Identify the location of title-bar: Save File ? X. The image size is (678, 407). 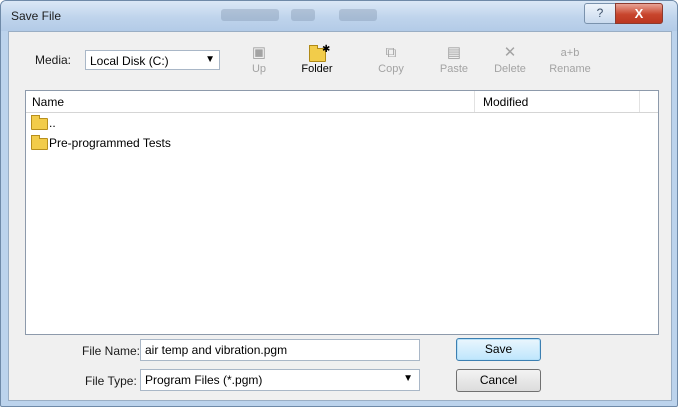
(339, 16).